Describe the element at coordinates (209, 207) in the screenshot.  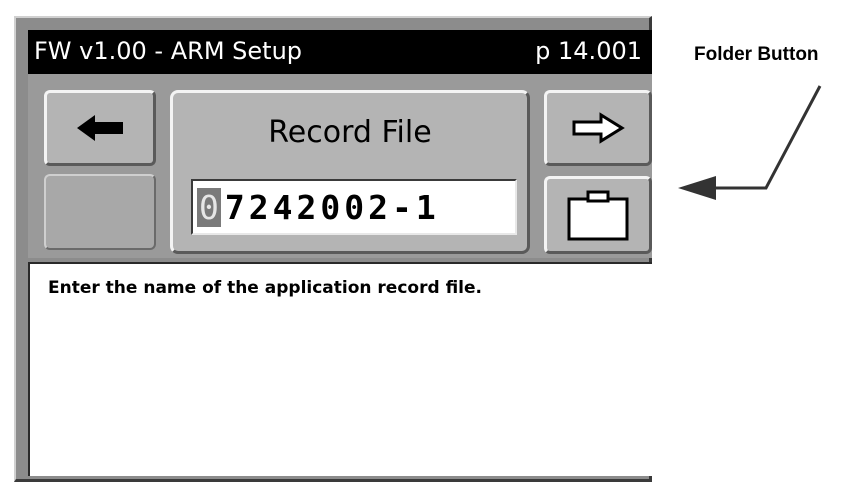
I see `input-cursor-char: 0` at that location.